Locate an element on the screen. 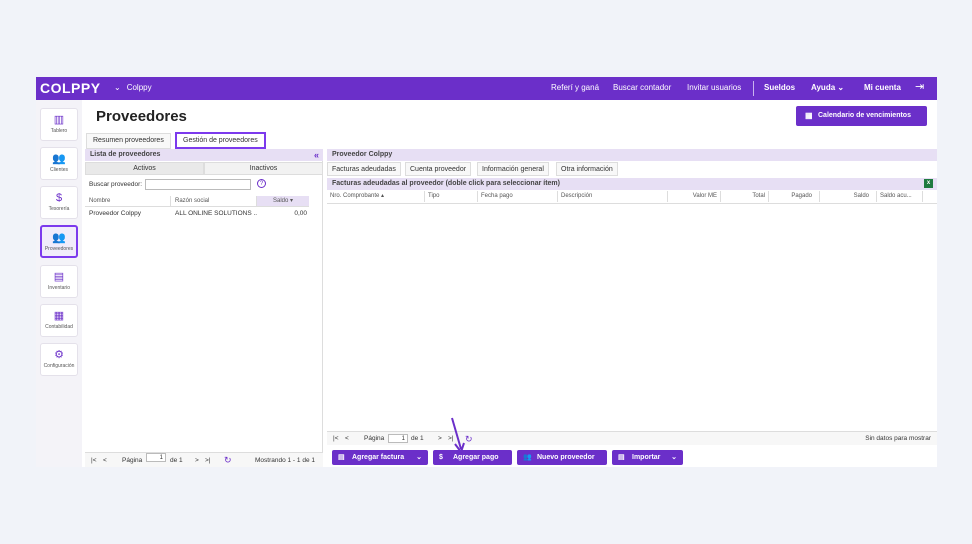  help-menu-label: Ayuda is located at coordinates (823, 87).